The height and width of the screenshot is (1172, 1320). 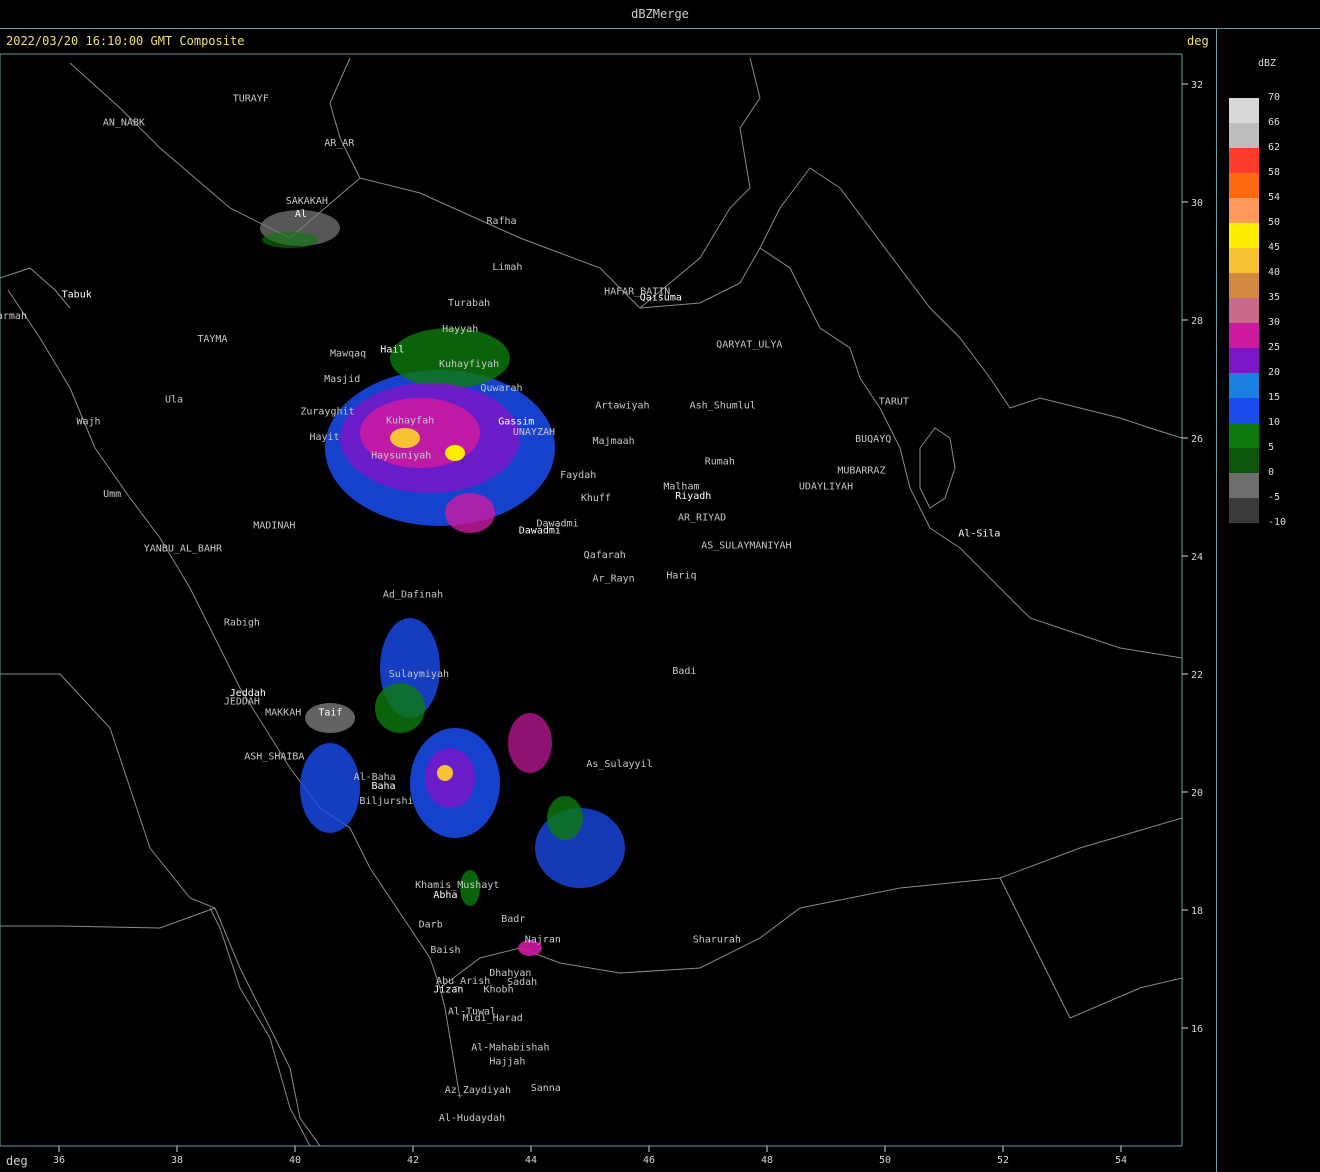 What do you see at coordinates (448, 990) in the screenshot?
I see `city-label: Jizan` at bounding box center [448, 990].